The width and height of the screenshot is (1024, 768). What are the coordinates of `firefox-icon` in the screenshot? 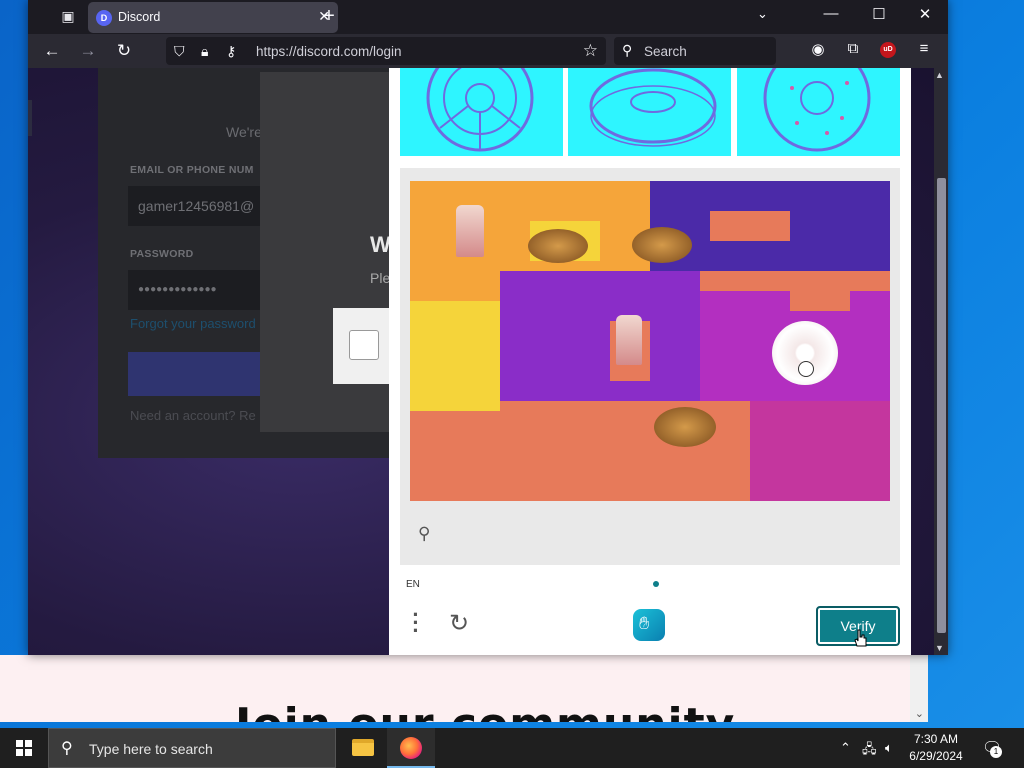 It's located at (411, 748).